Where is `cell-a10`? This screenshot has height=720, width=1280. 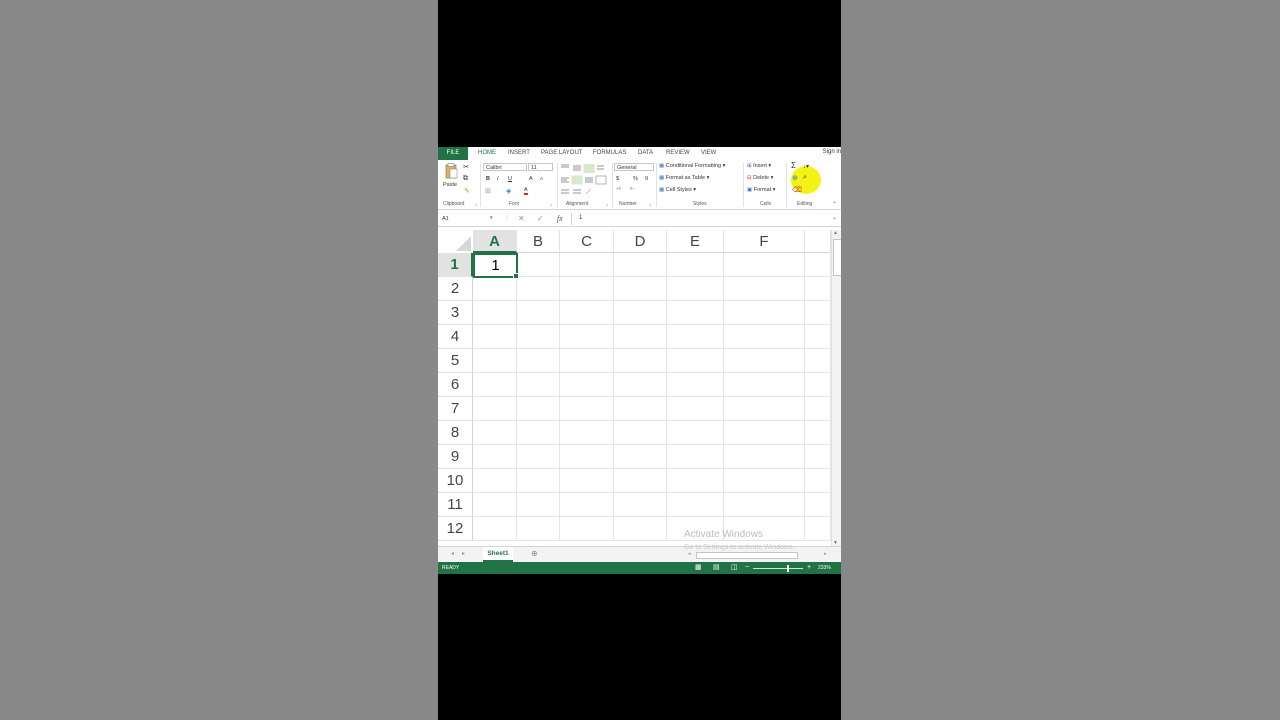 cell-a10 is located at coordinates (495, 481).